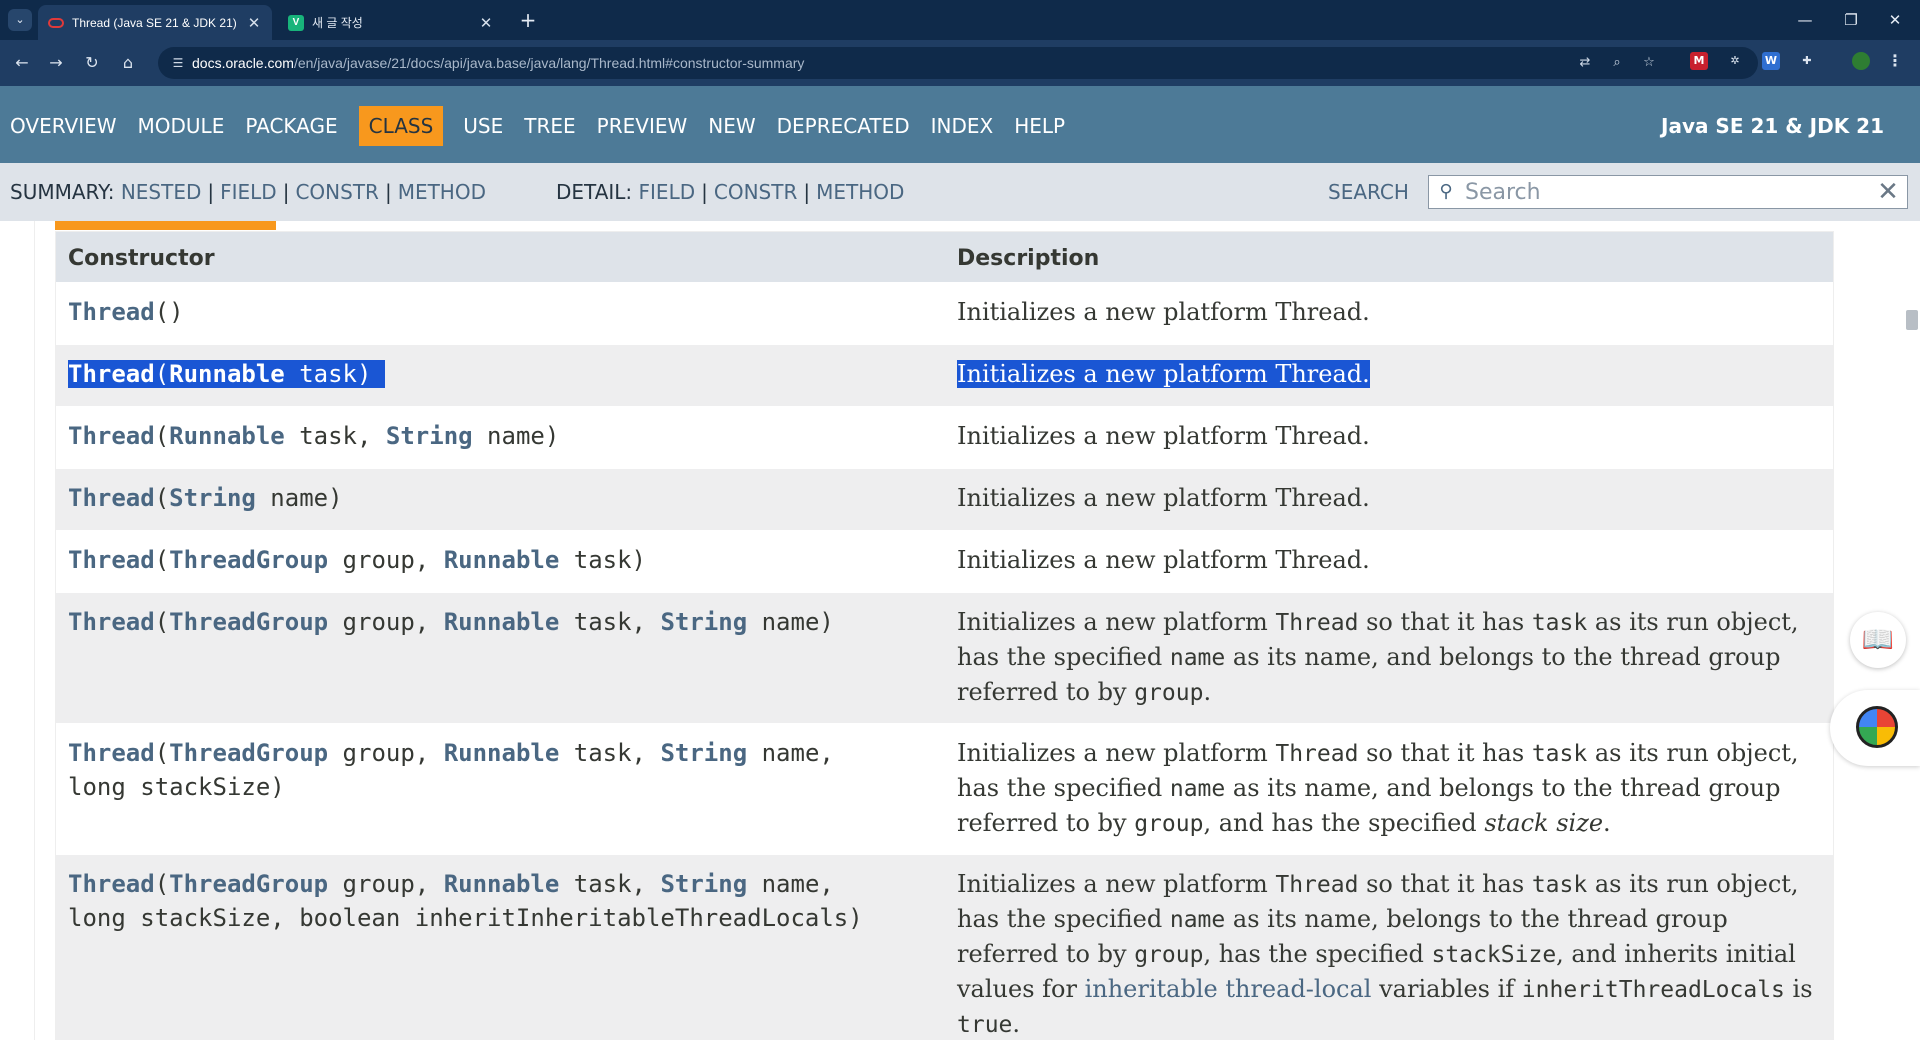 The height and width of the screenshot is (1040, 1920). What do you see at coordinates (337, 23) in the screenshot?
I see `tab-title: 새 글 작성` at bounding box center [337, 23].